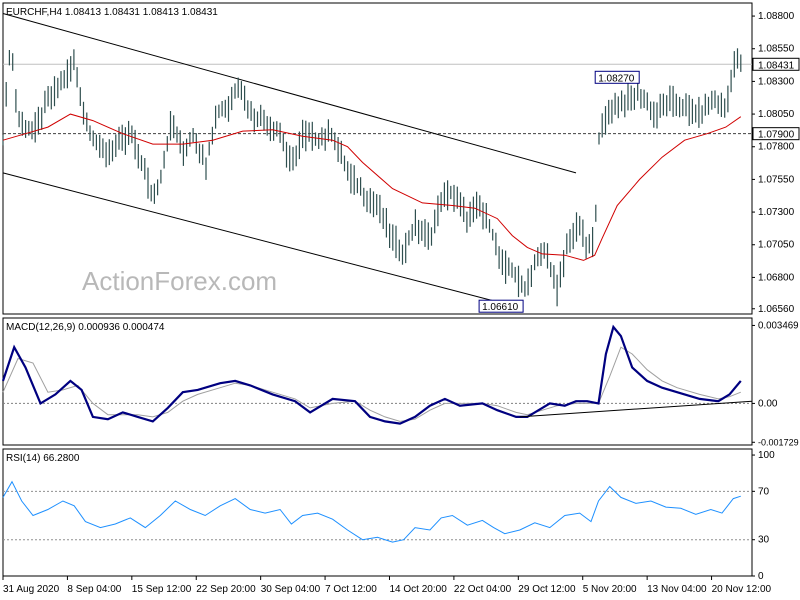 The height and width of the screenshot is (600, 800). I want to click on rsi-y-tick-label: 100, so click(766, 455).